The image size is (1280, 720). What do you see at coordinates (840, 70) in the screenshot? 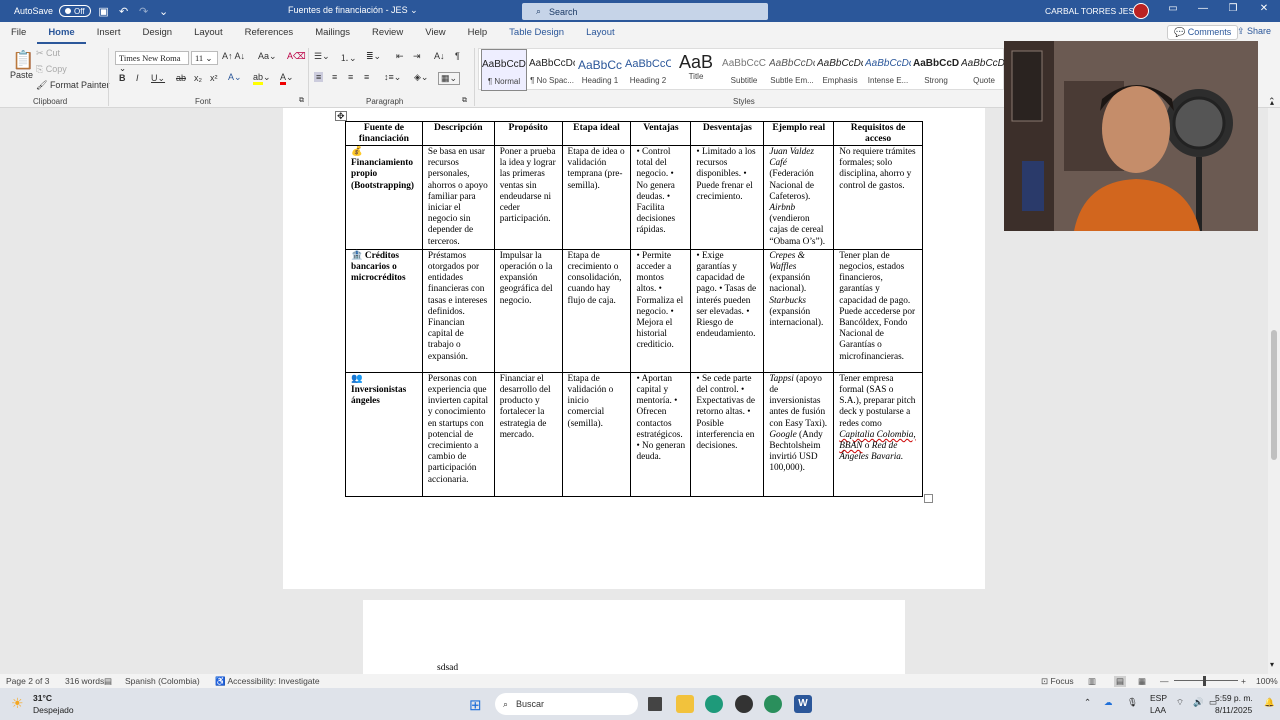
I see `style-emphasis: AaBbCcDc Emphasis` at bounding box center [840, 70].